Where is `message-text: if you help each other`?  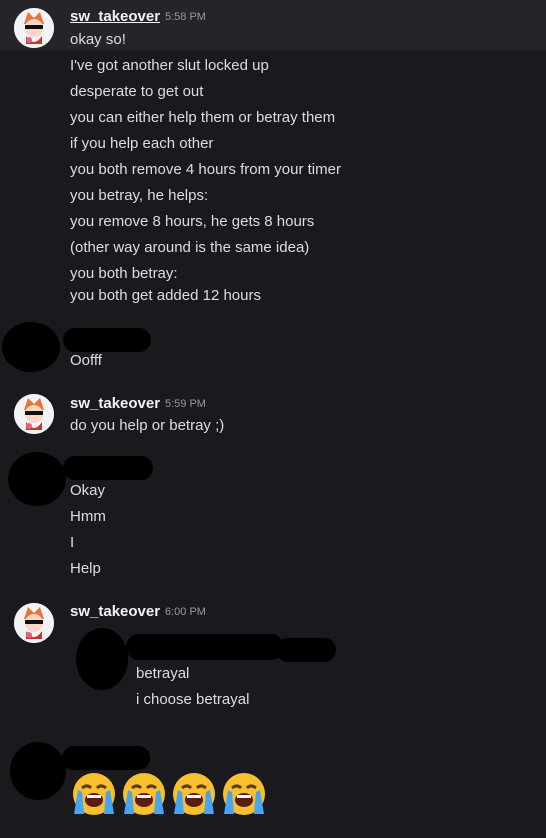 message-text: if you help each other is located at coordinates (142, 143).